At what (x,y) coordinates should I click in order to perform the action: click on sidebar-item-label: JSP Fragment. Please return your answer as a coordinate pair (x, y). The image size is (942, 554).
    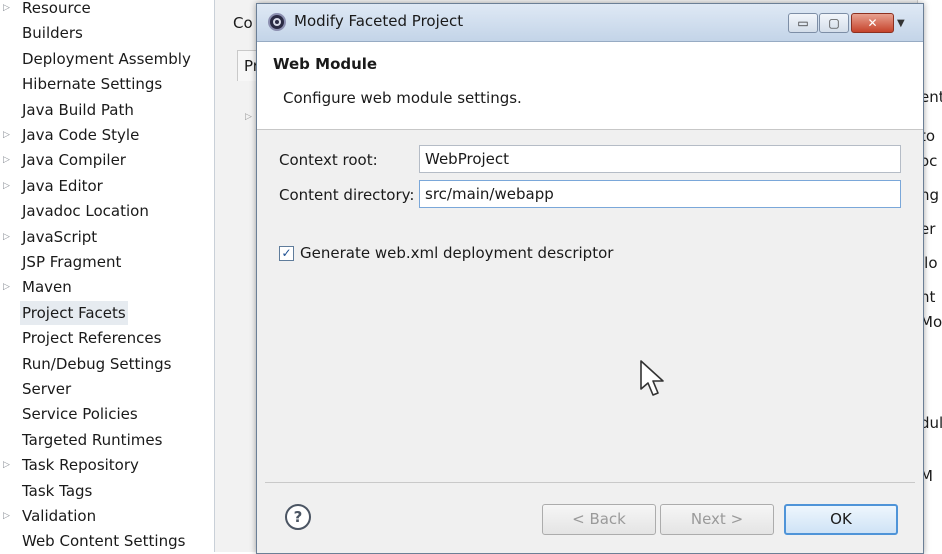
    Looking at the image, I should click on (72, 262).